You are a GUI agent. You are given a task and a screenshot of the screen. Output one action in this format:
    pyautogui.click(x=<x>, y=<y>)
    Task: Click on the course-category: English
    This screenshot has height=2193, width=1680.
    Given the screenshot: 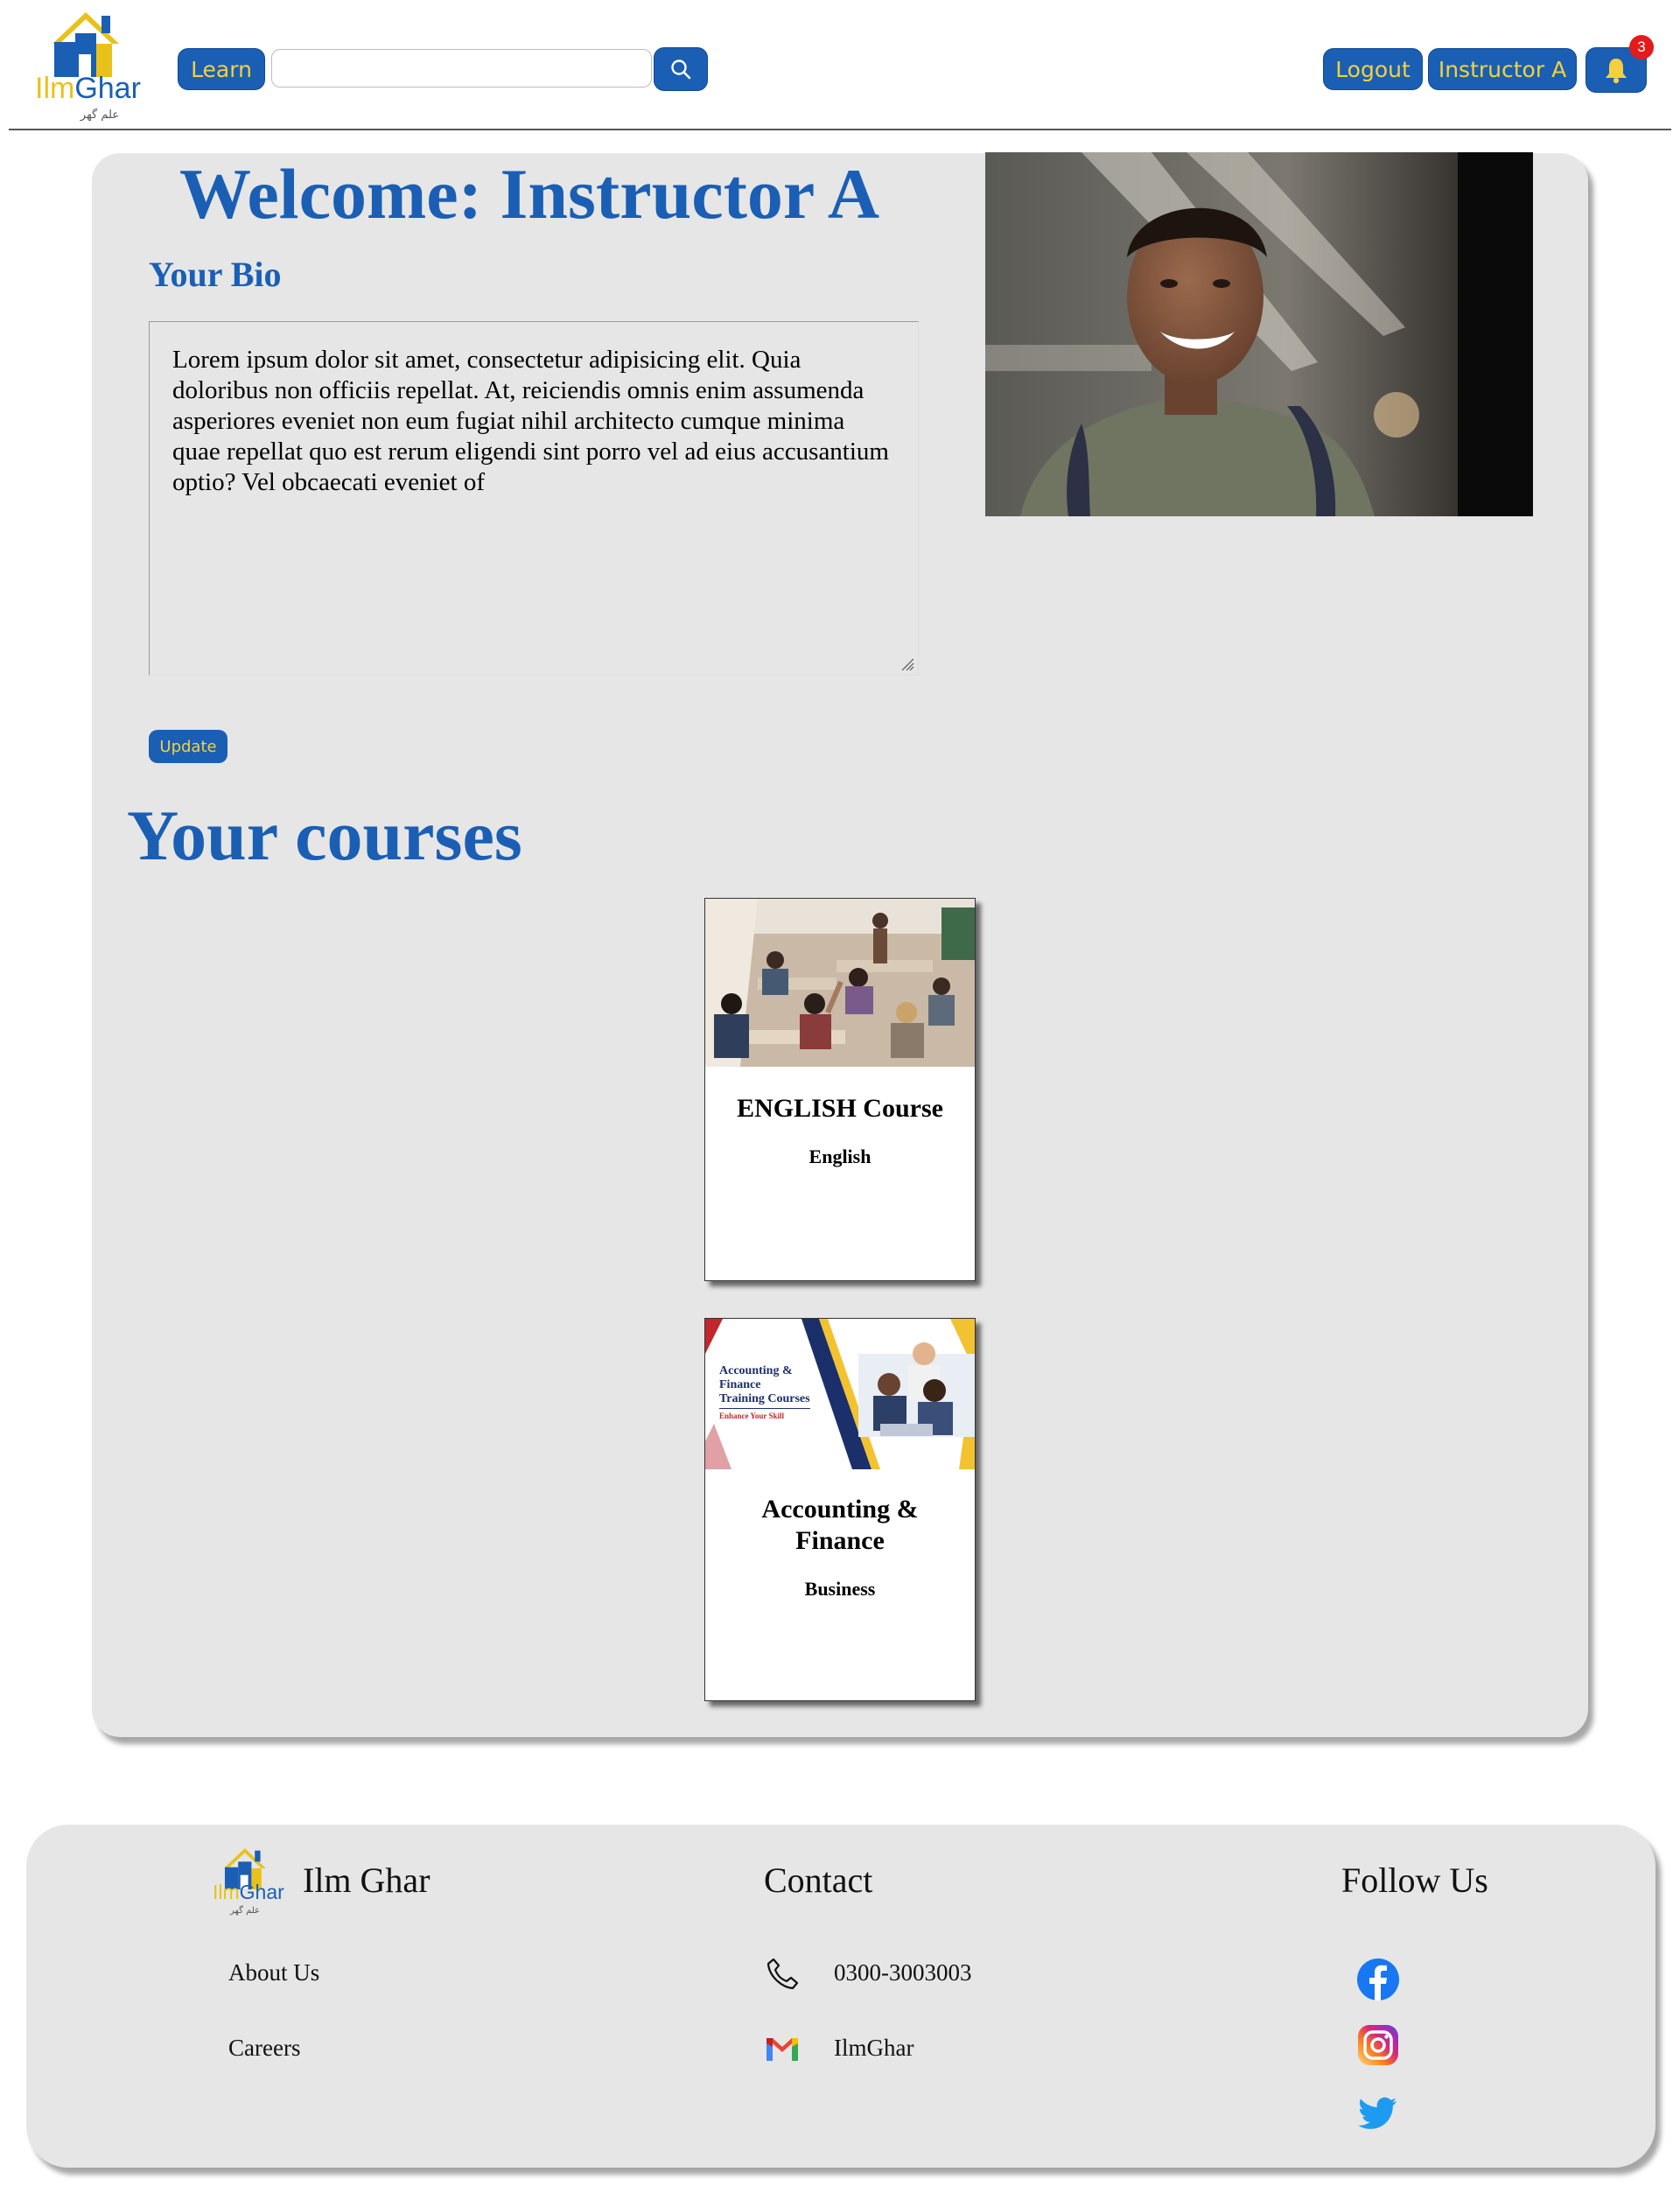 What is the action you would take?
    pyautogui.click(x=840, y=1156)
    